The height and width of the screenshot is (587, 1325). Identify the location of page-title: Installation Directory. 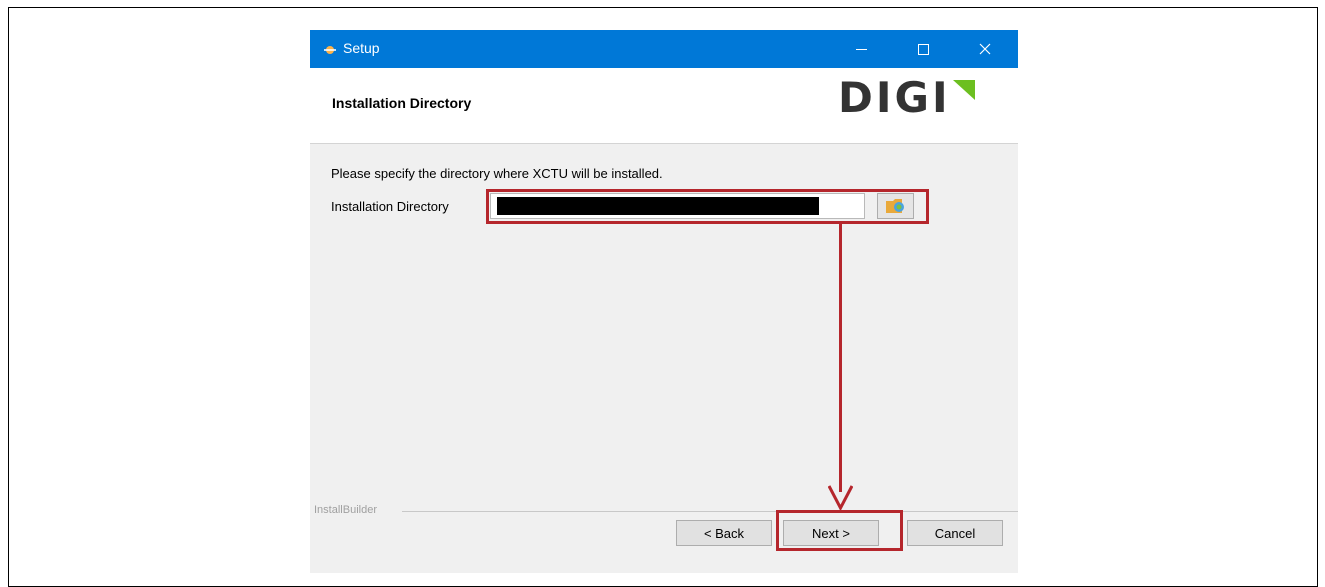
(402, 103).